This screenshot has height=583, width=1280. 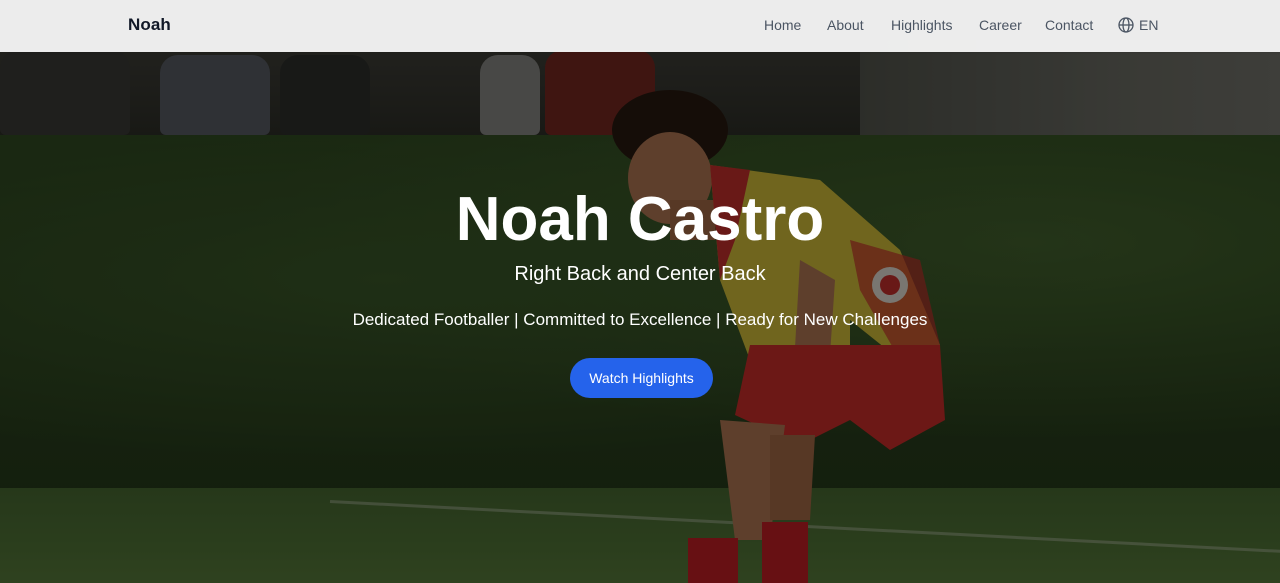 I want to click on nav-link-highlights: Highlights, so click(x=921, y=25).